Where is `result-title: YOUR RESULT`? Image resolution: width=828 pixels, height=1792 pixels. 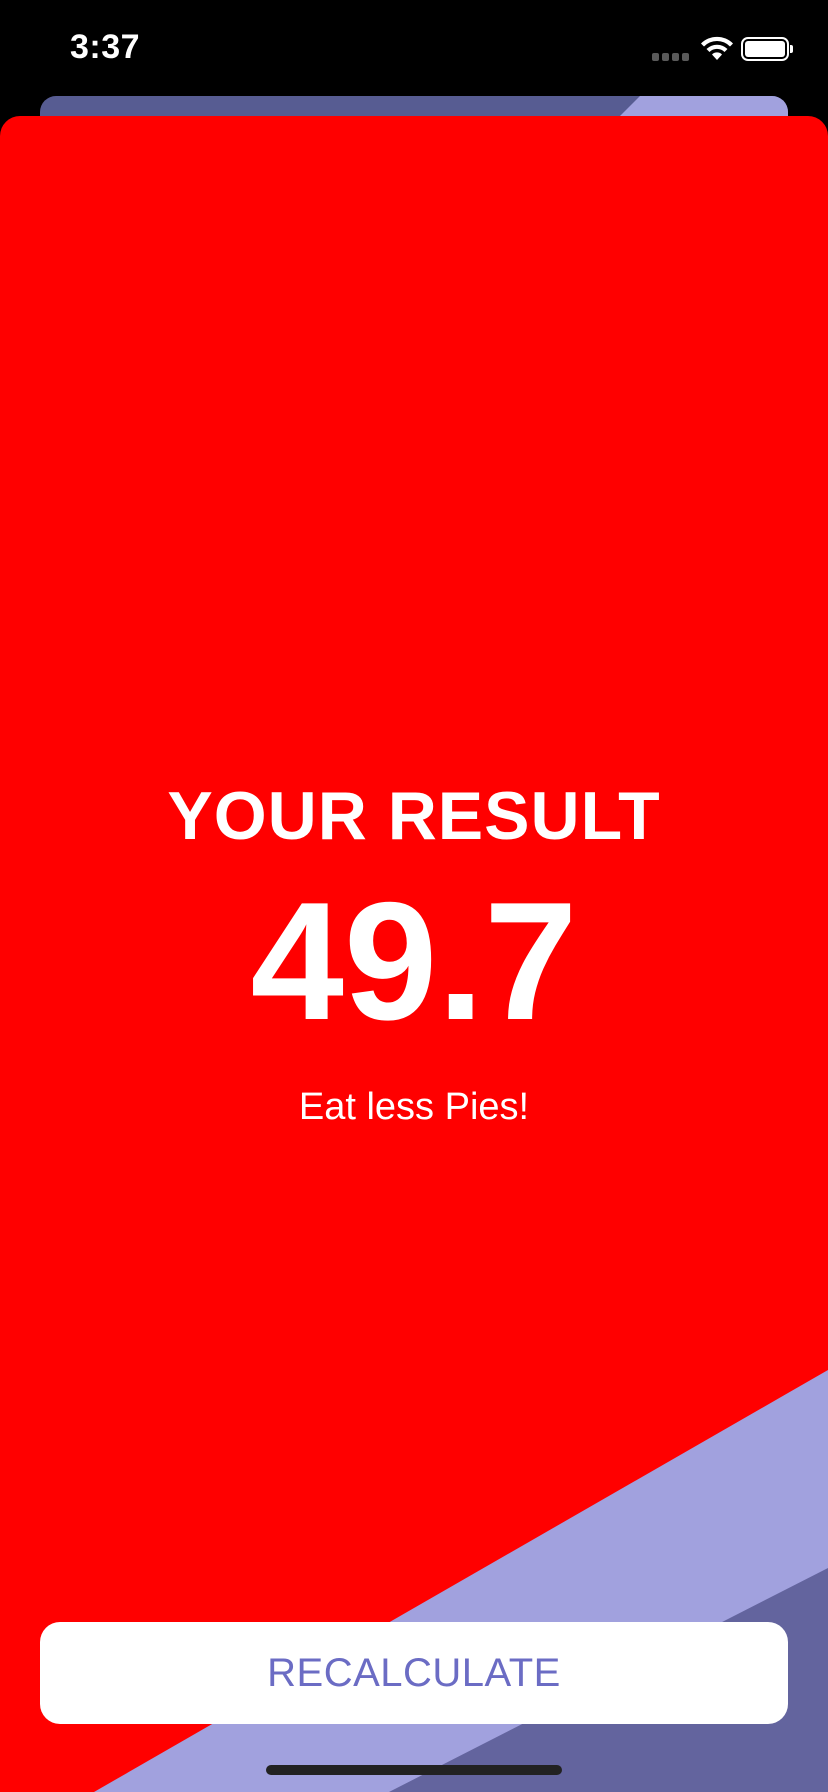
result-title: YOUR RESULT is located at coordinates (414, 816).